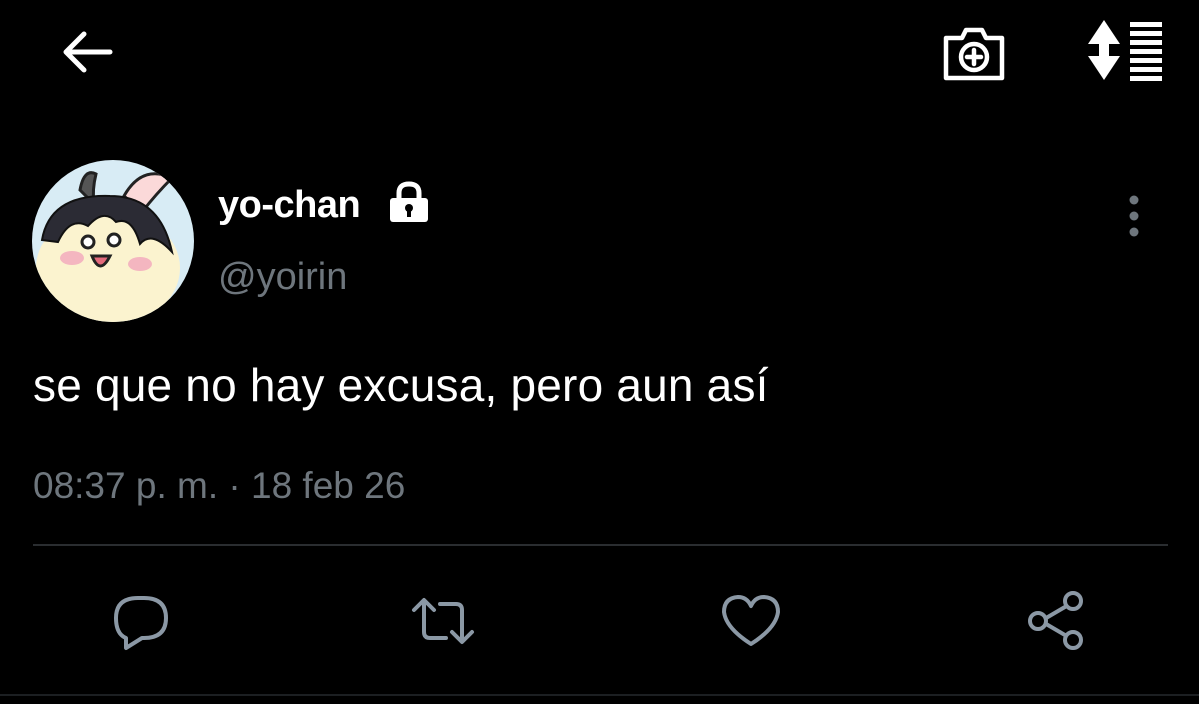  What do you see at coordinates (282, 277) in the screenshot?
I see `handle: @yoirin` at bounding box center [282, 277].